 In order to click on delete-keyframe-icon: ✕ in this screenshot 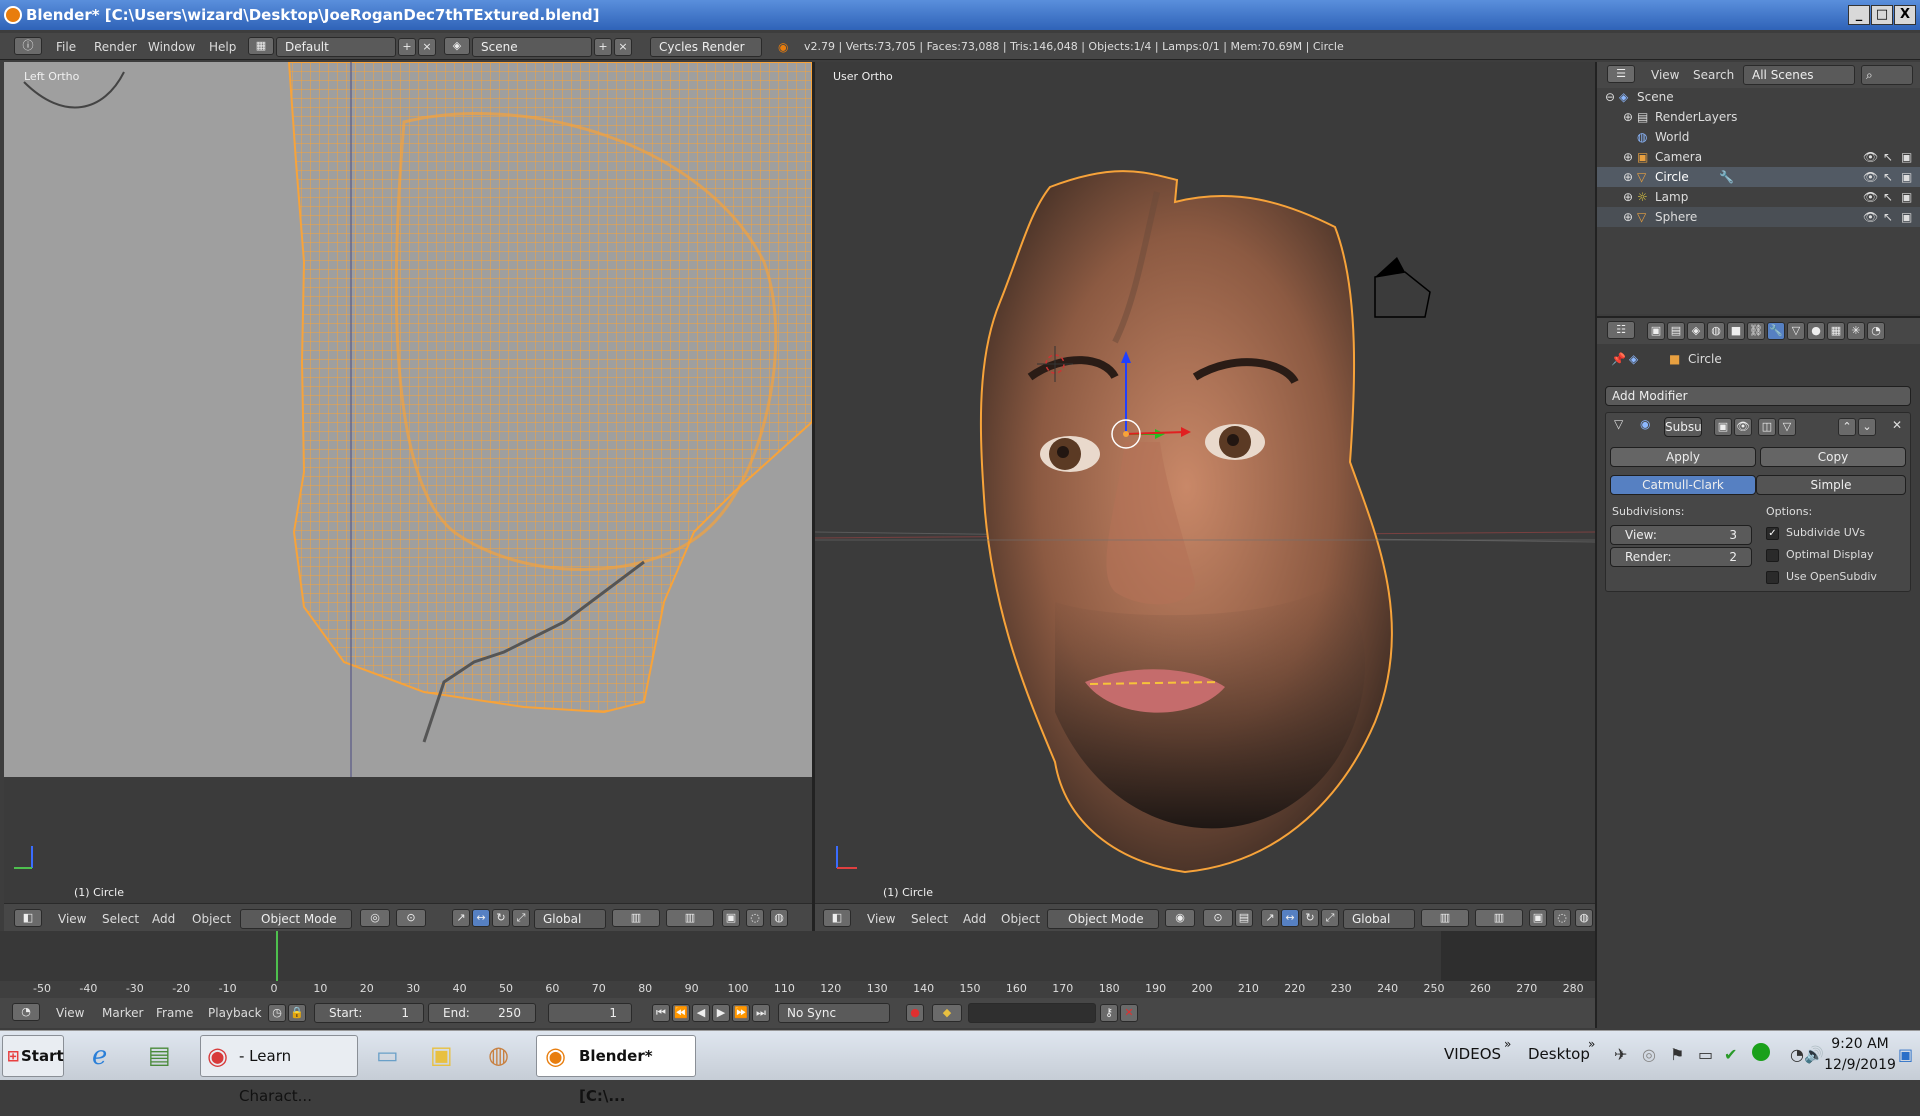, I will do `click(1129, 1013)`.